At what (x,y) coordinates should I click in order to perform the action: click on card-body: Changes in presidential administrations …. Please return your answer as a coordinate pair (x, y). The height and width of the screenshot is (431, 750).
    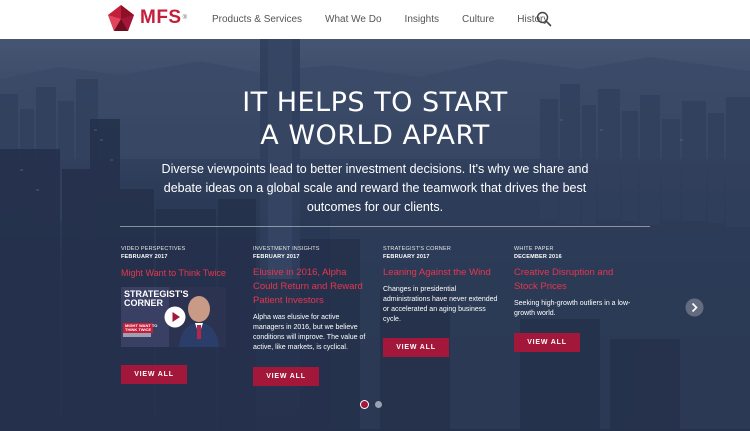
    Looking at the image, I should click on (440, 304).